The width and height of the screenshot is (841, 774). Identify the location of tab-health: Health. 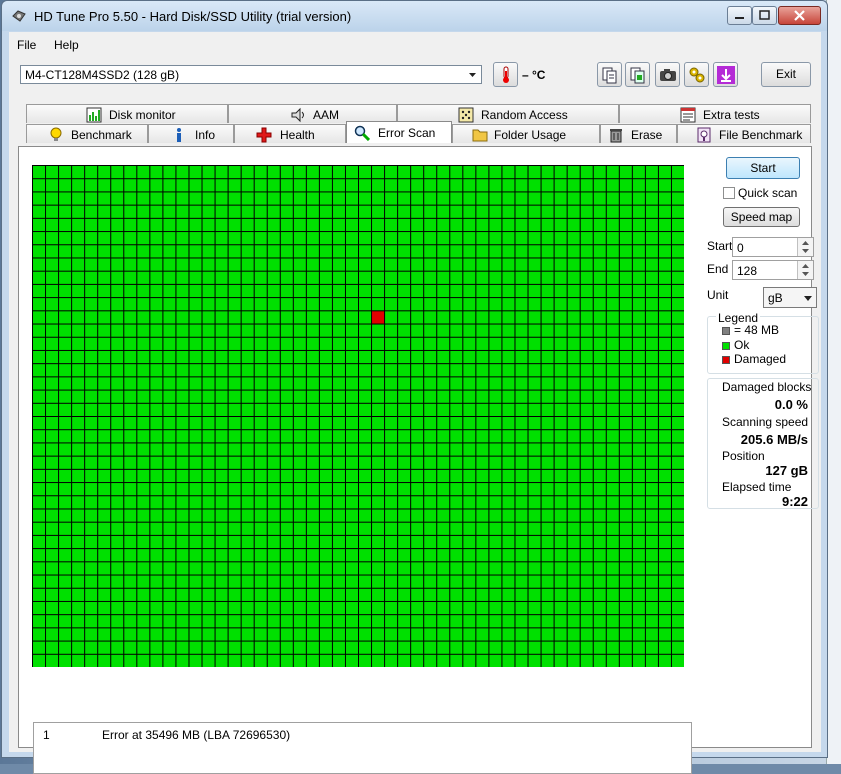
(290, 133).